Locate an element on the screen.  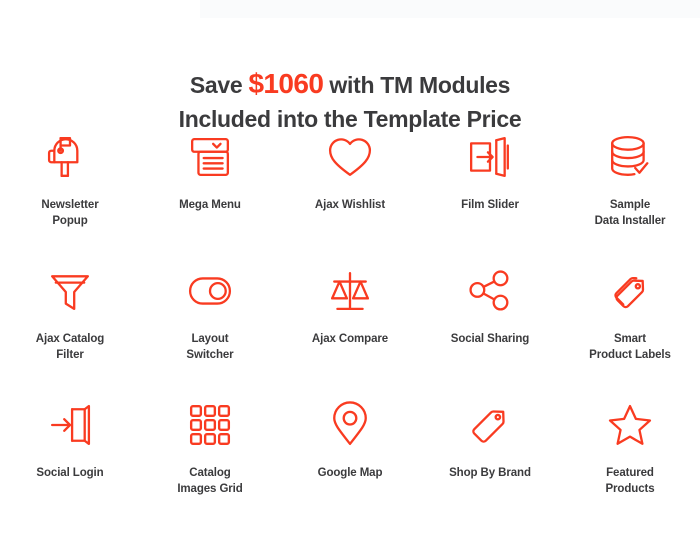
module-card: Ajax Compare is located at coordinates (350, 327).